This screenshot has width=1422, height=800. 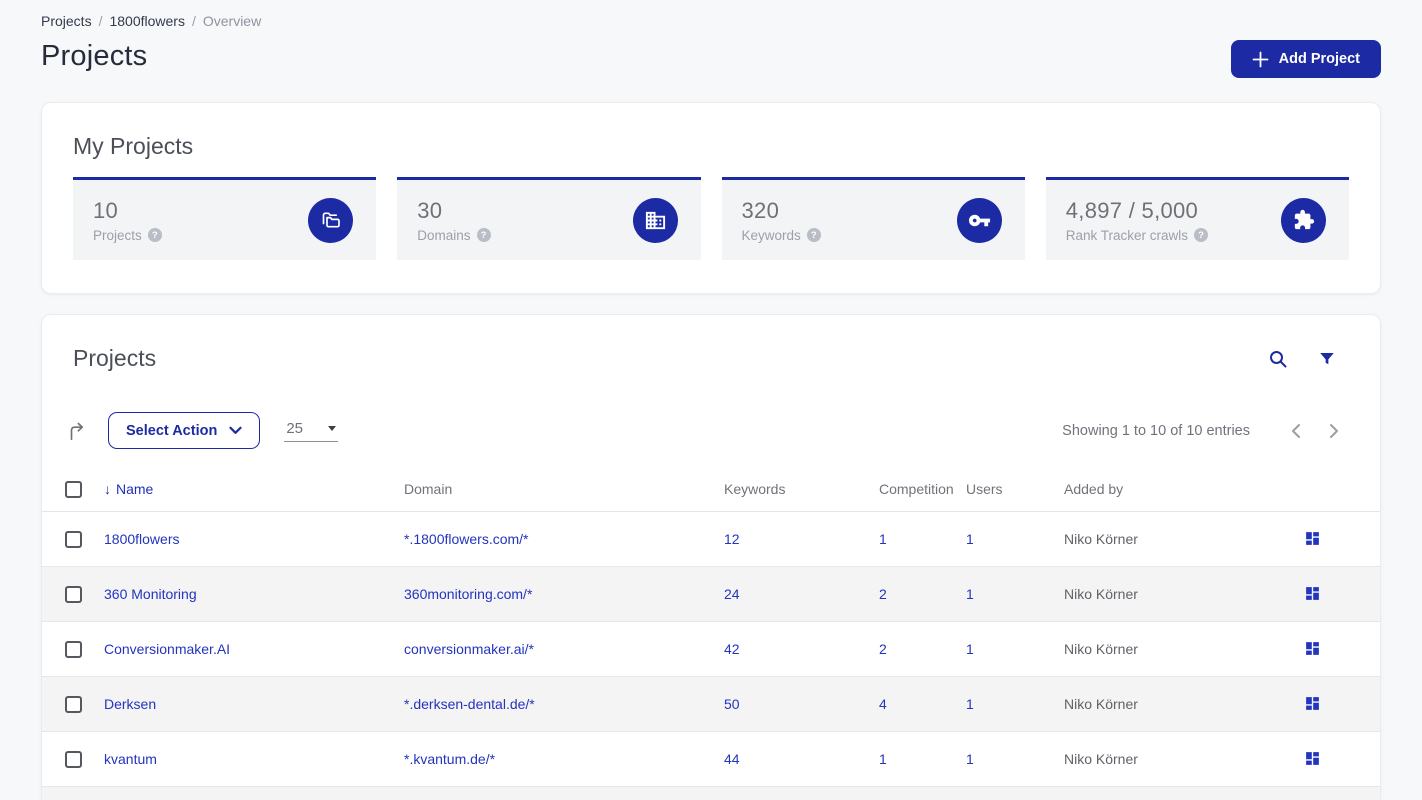 I want to click on my-projects-heading: My Projects, so click(x=133, y=146).